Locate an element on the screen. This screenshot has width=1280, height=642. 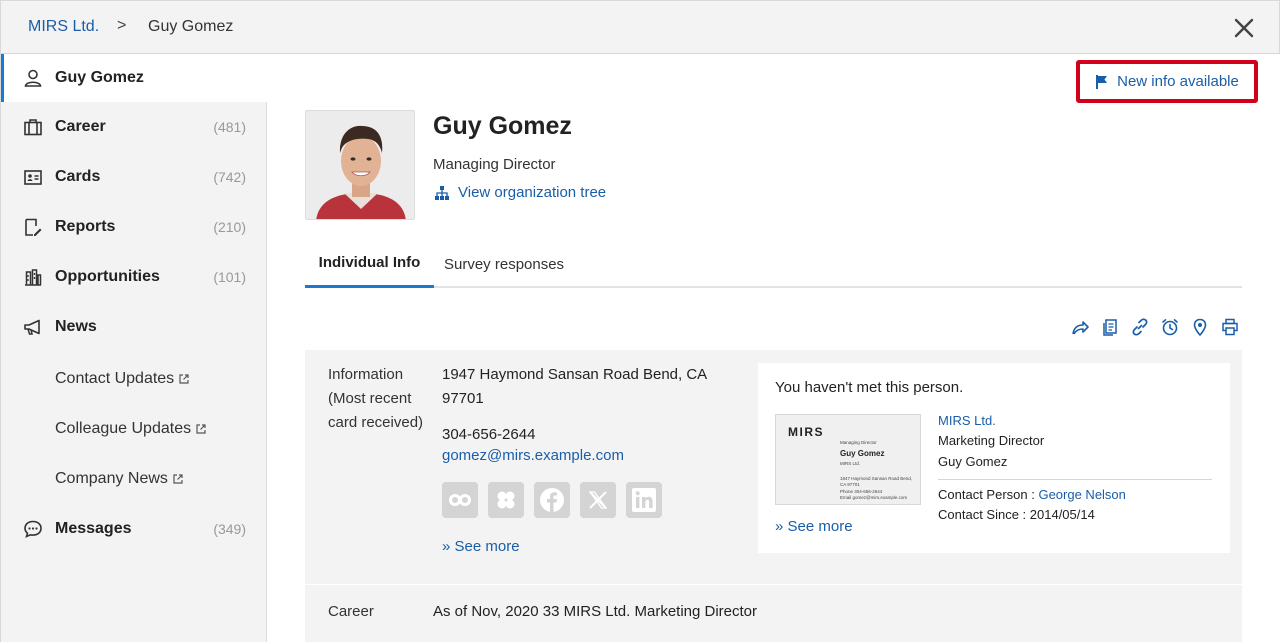
sidebar-subitem-company-news: Company News is located at coordinates (119, 479).